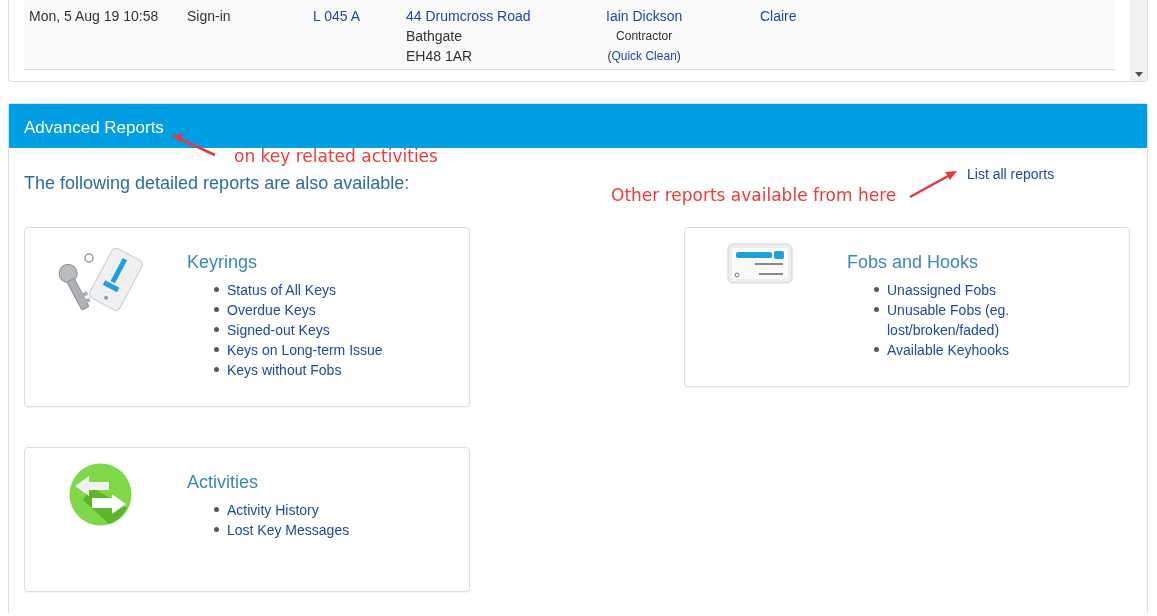 Image resolution: width=1157 pixels, height=616 pixels. What do you see at coordinates (100, 494) in the screenshot?
I see `swap-arrows-icon` at bounding box center [100, 494].